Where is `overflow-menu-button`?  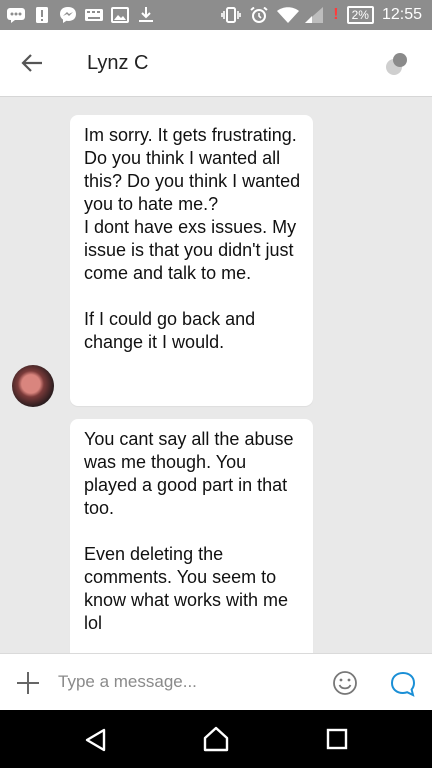
overflow-menu-button is located at coordinates (397, 64).